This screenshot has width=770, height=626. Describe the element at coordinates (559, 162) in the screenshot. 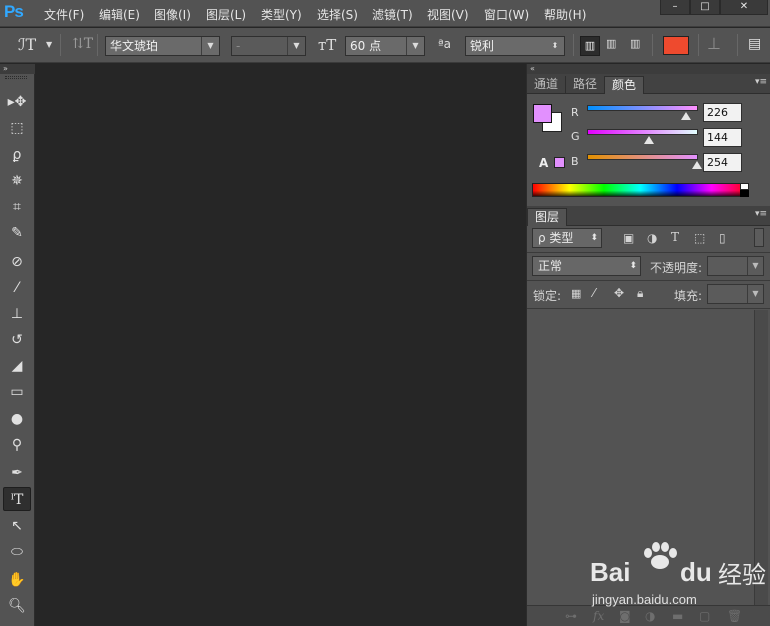

I see `gamut-color-swatch` at that location.